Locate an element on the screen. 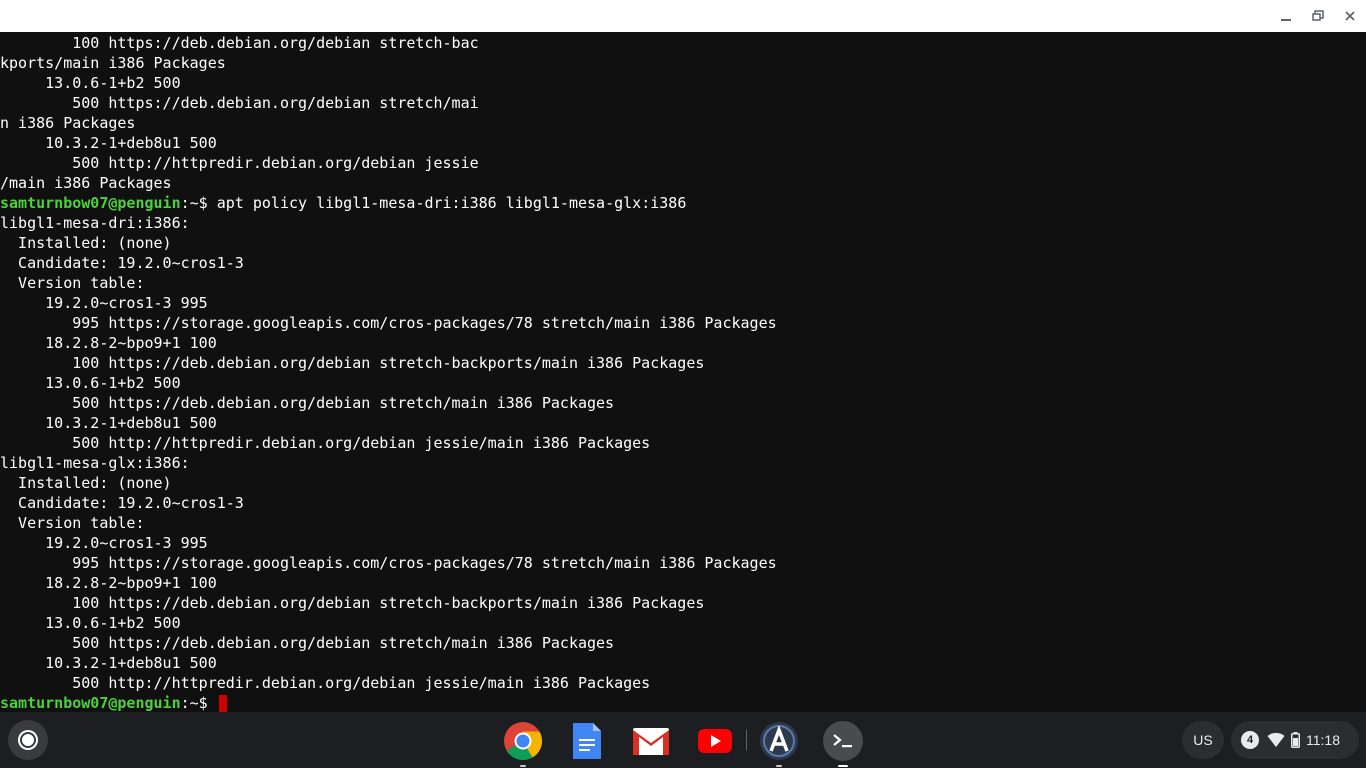  android-studio-icon is located at coordinates (779, 741).